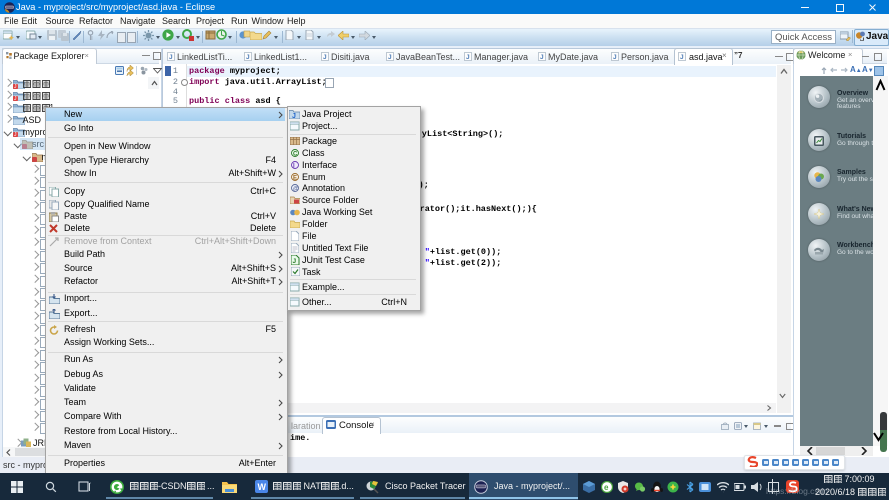  Describe the element at coordinates (262, 487) in the screenshot. I see `svg-text: W` at that location.